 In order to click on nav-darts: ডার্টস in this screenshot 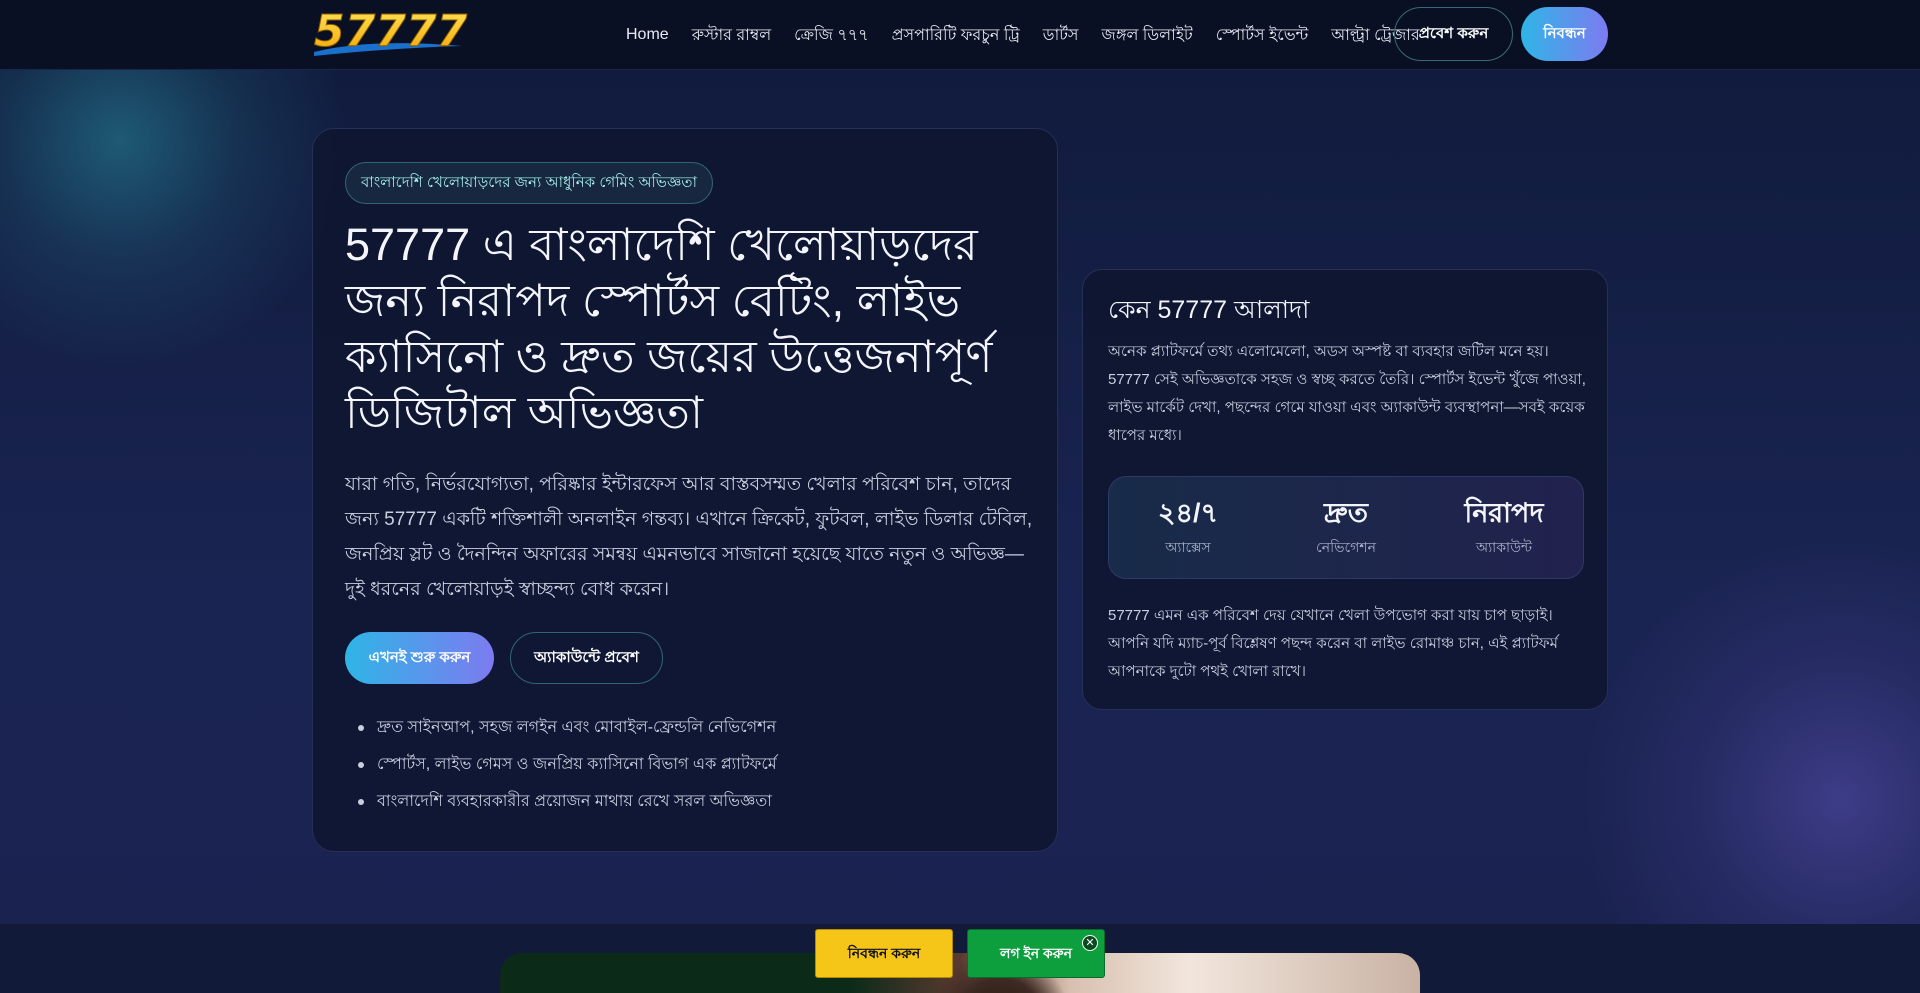, I will do `click(1061, 35)`.